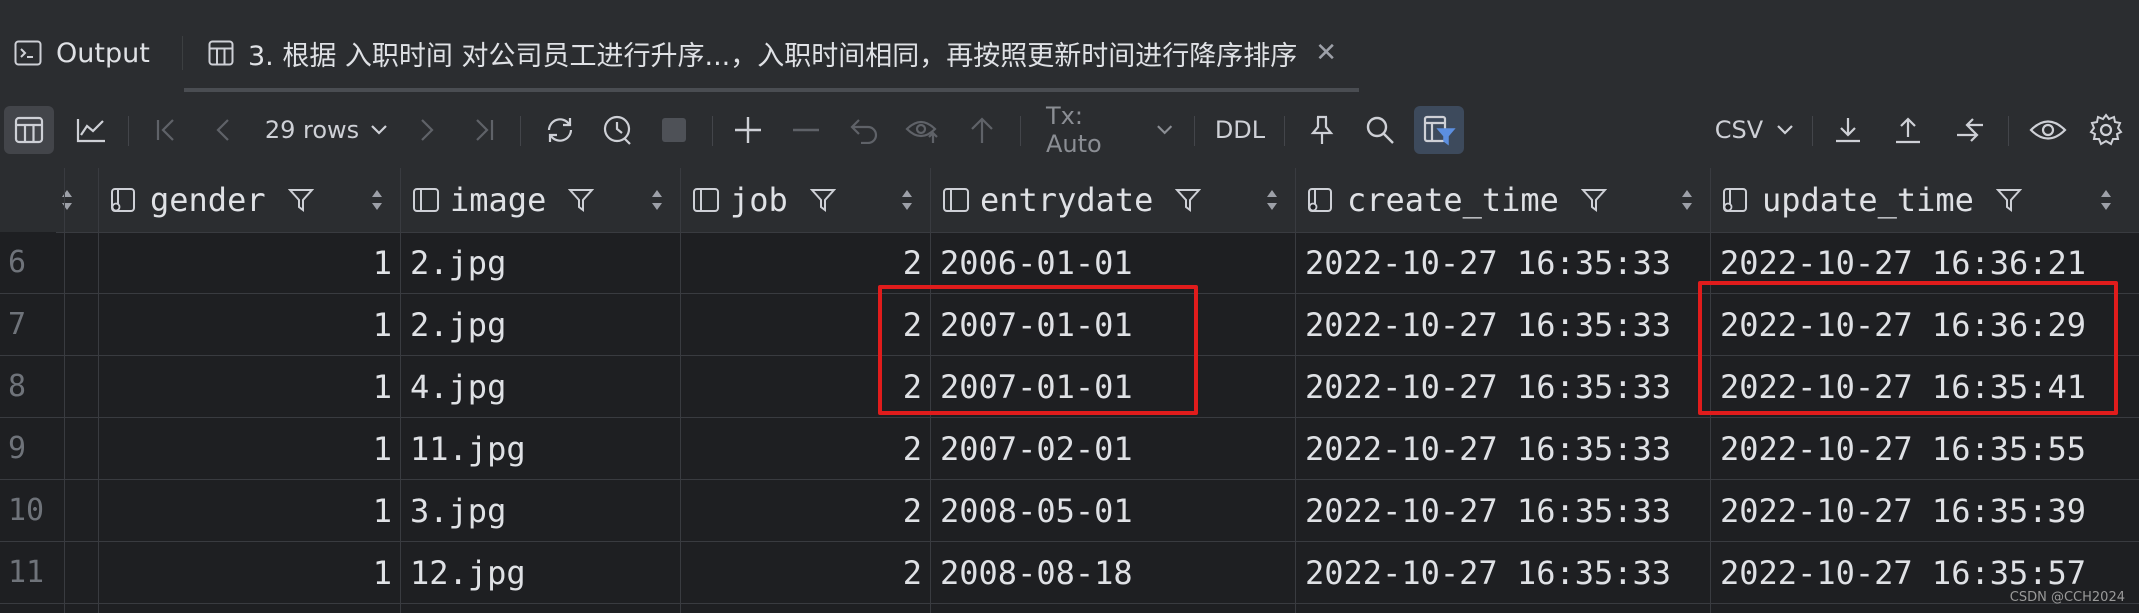  Describe the element at coordinates (540, 448) in the screenshot. I see `cell-image: 11.jpg` at that location.